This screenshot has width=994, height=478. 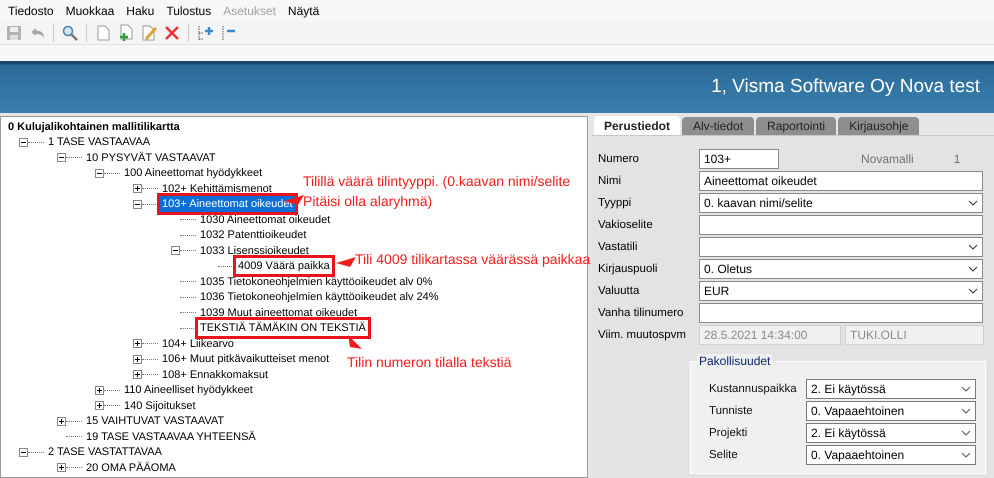 What do you see at coordinates (126, 33) in the screenshot?
I see `document-plus-icon` at bounding box center [126, 33].